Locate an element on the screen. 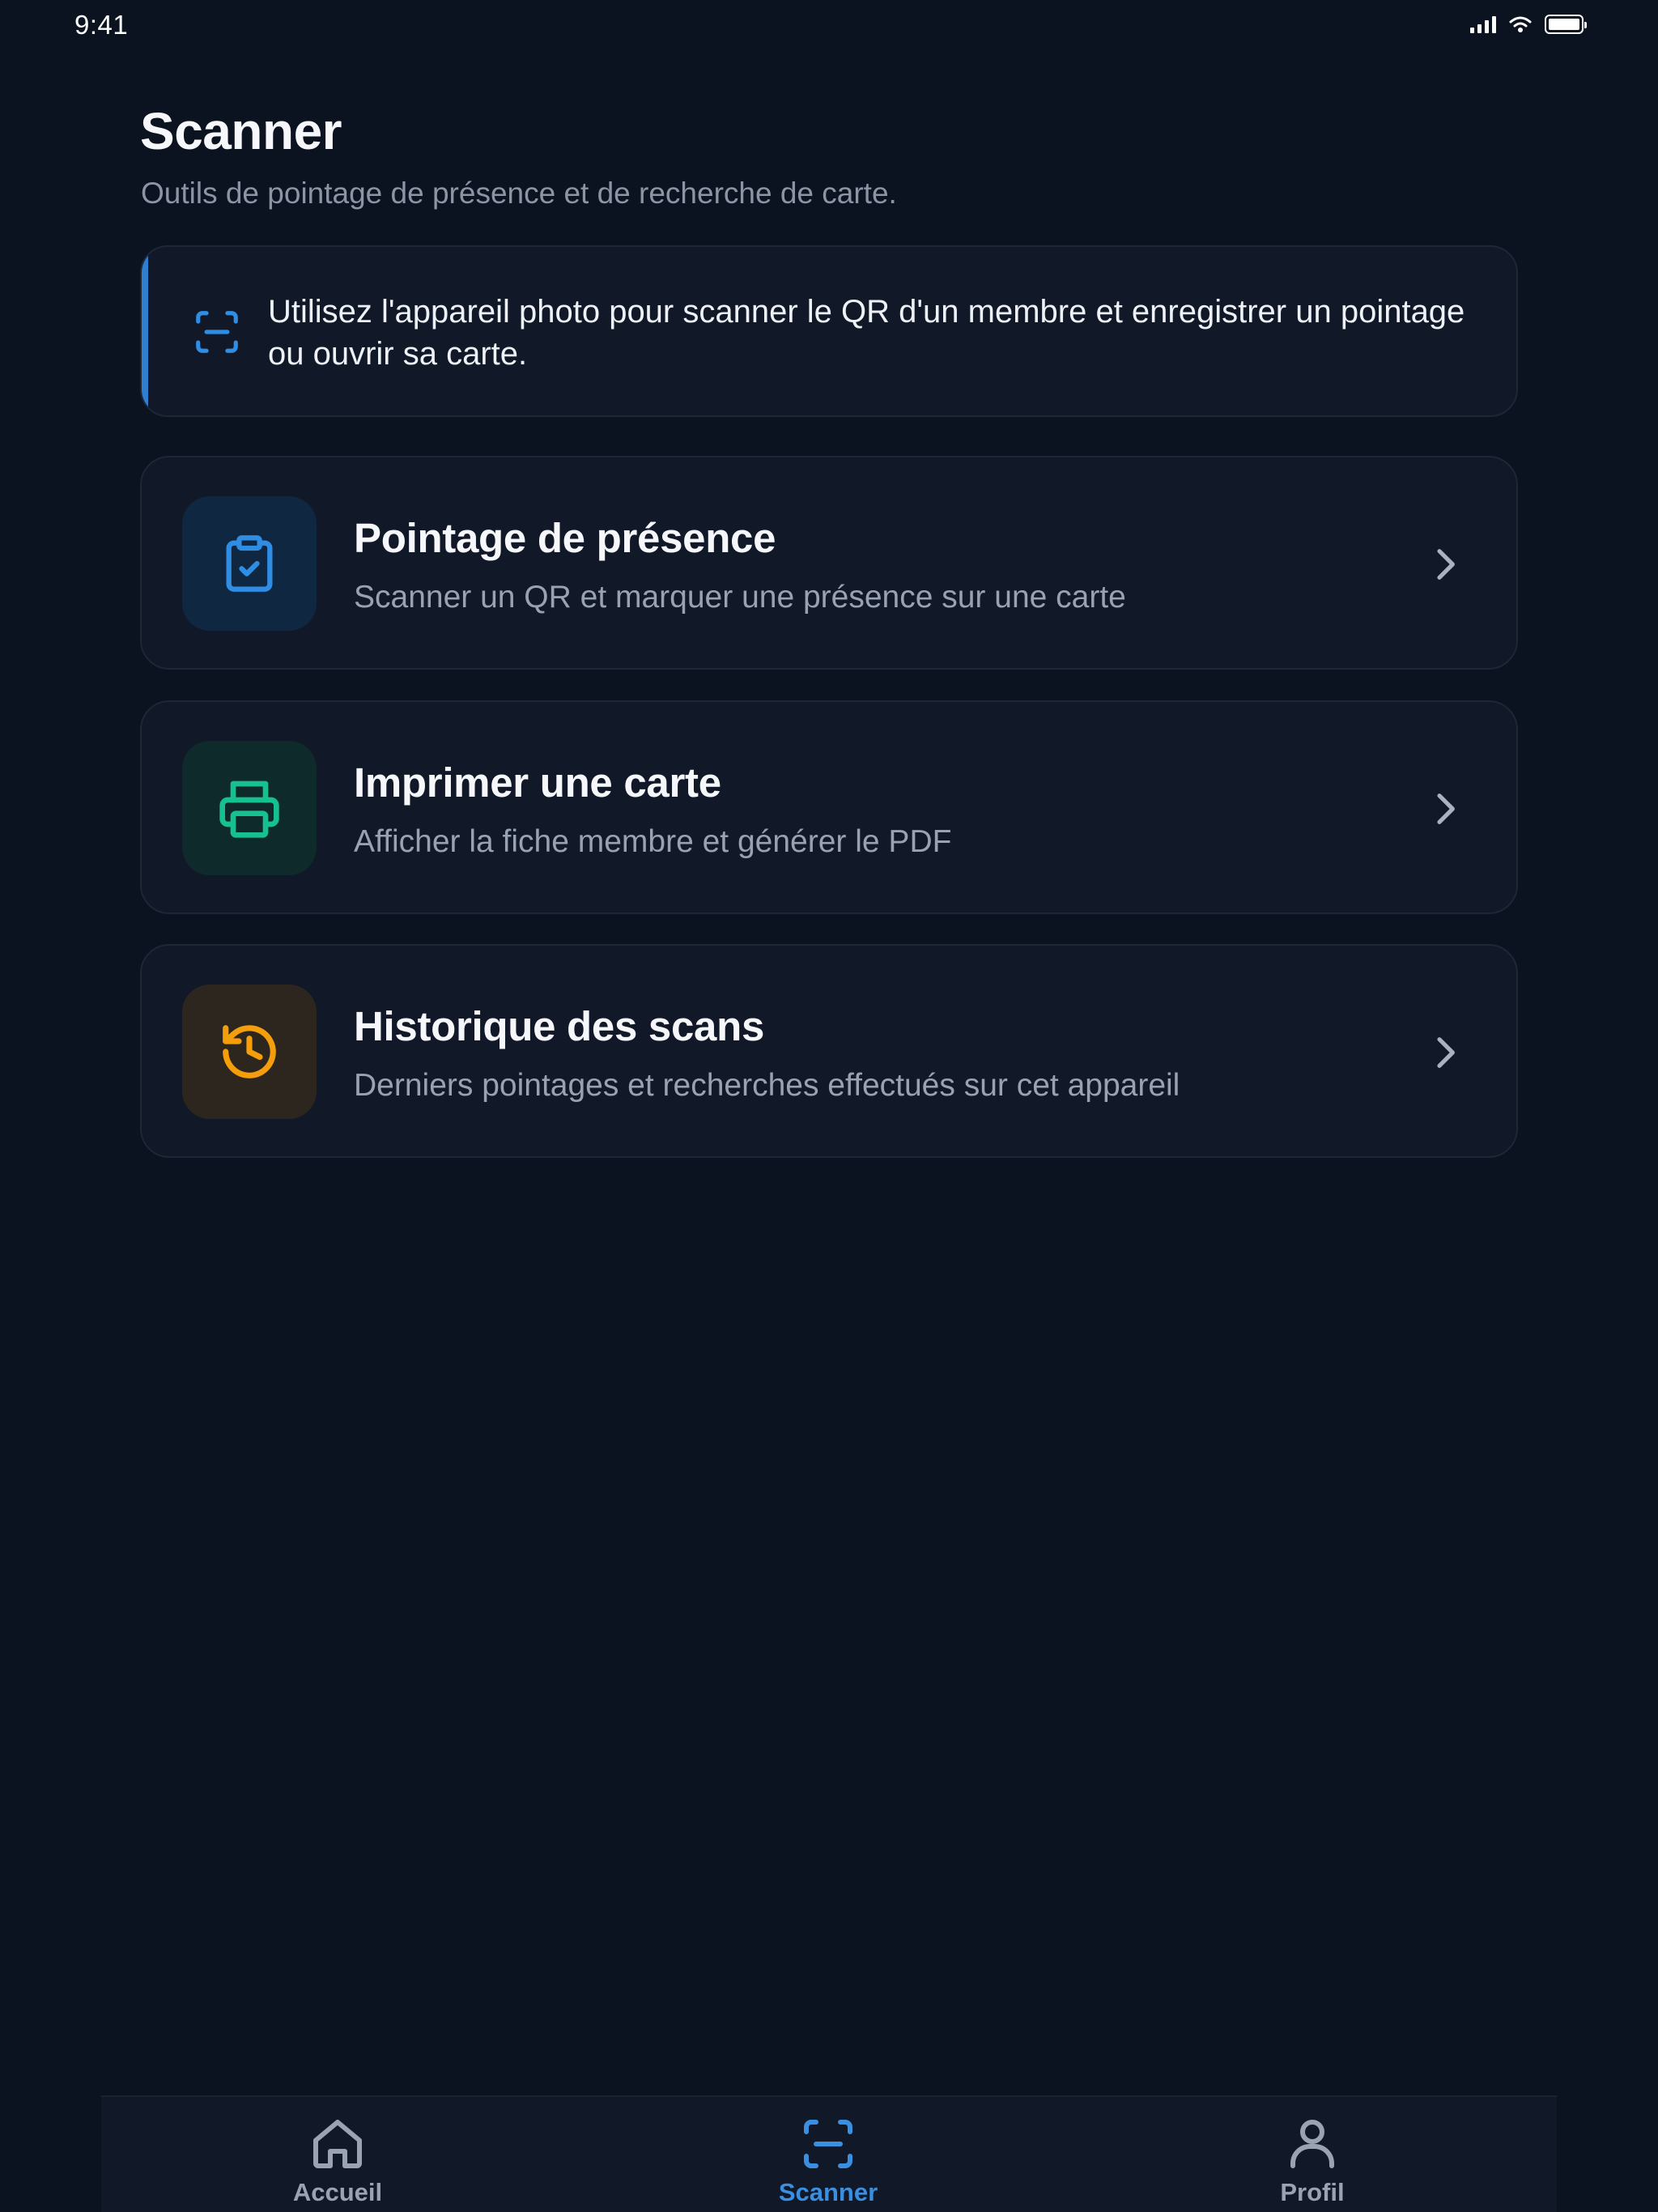 This screenshot has height=2212, width=1658. nav-item-profil: Profil is located at coordinates (1312, 2161).